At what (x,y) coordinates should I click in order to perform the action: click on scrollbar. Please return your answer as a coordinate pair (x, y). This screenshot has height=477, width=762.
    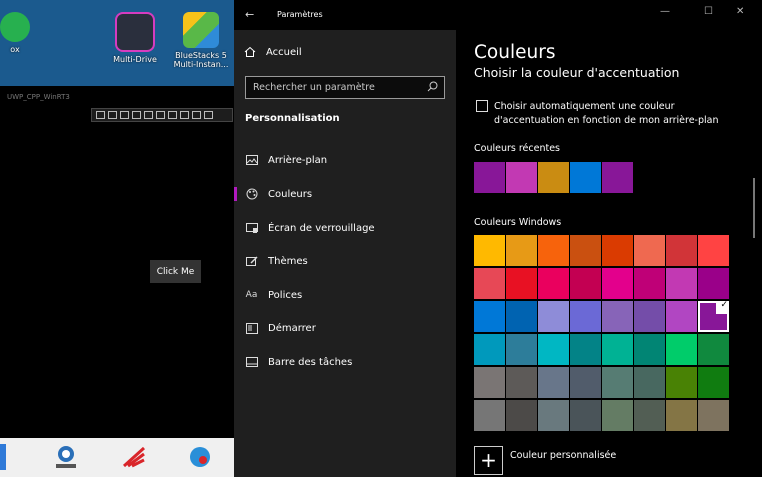
    Looking at the image, I should click on (754, 208).